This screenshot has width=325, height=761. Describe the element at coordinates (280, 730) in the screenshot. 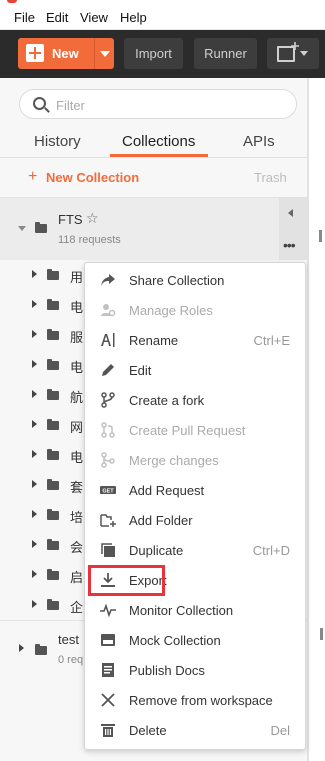

I see `menu-item-shortcut: Del` at that location.